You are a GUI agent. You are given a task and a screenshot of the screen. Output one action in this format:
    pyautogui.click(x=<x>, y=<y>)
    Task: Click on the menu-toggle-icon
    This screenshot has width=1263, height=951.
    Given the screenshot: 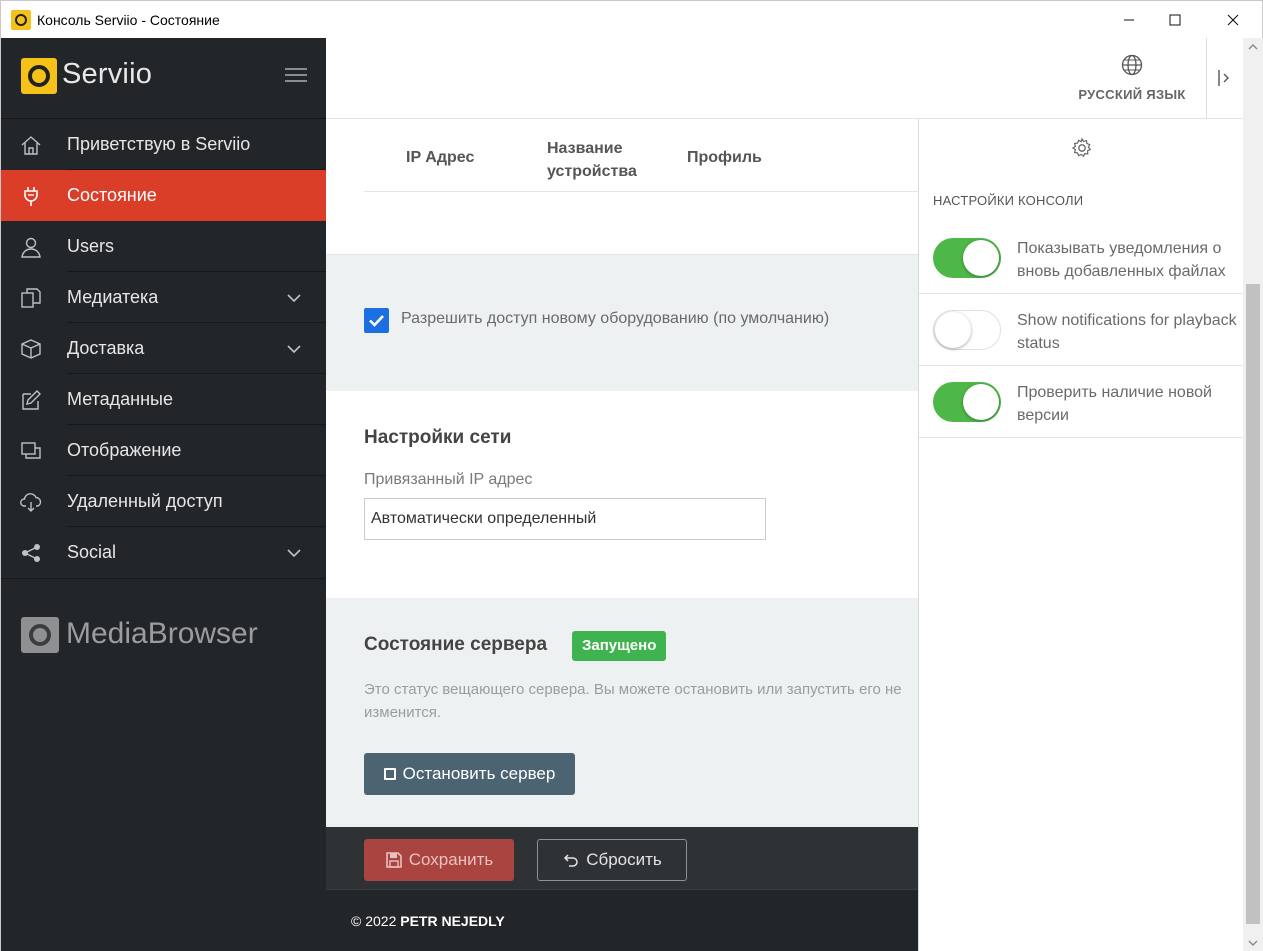 What is the action you would take?
    pyautogui.click(x=296, y=76)
    